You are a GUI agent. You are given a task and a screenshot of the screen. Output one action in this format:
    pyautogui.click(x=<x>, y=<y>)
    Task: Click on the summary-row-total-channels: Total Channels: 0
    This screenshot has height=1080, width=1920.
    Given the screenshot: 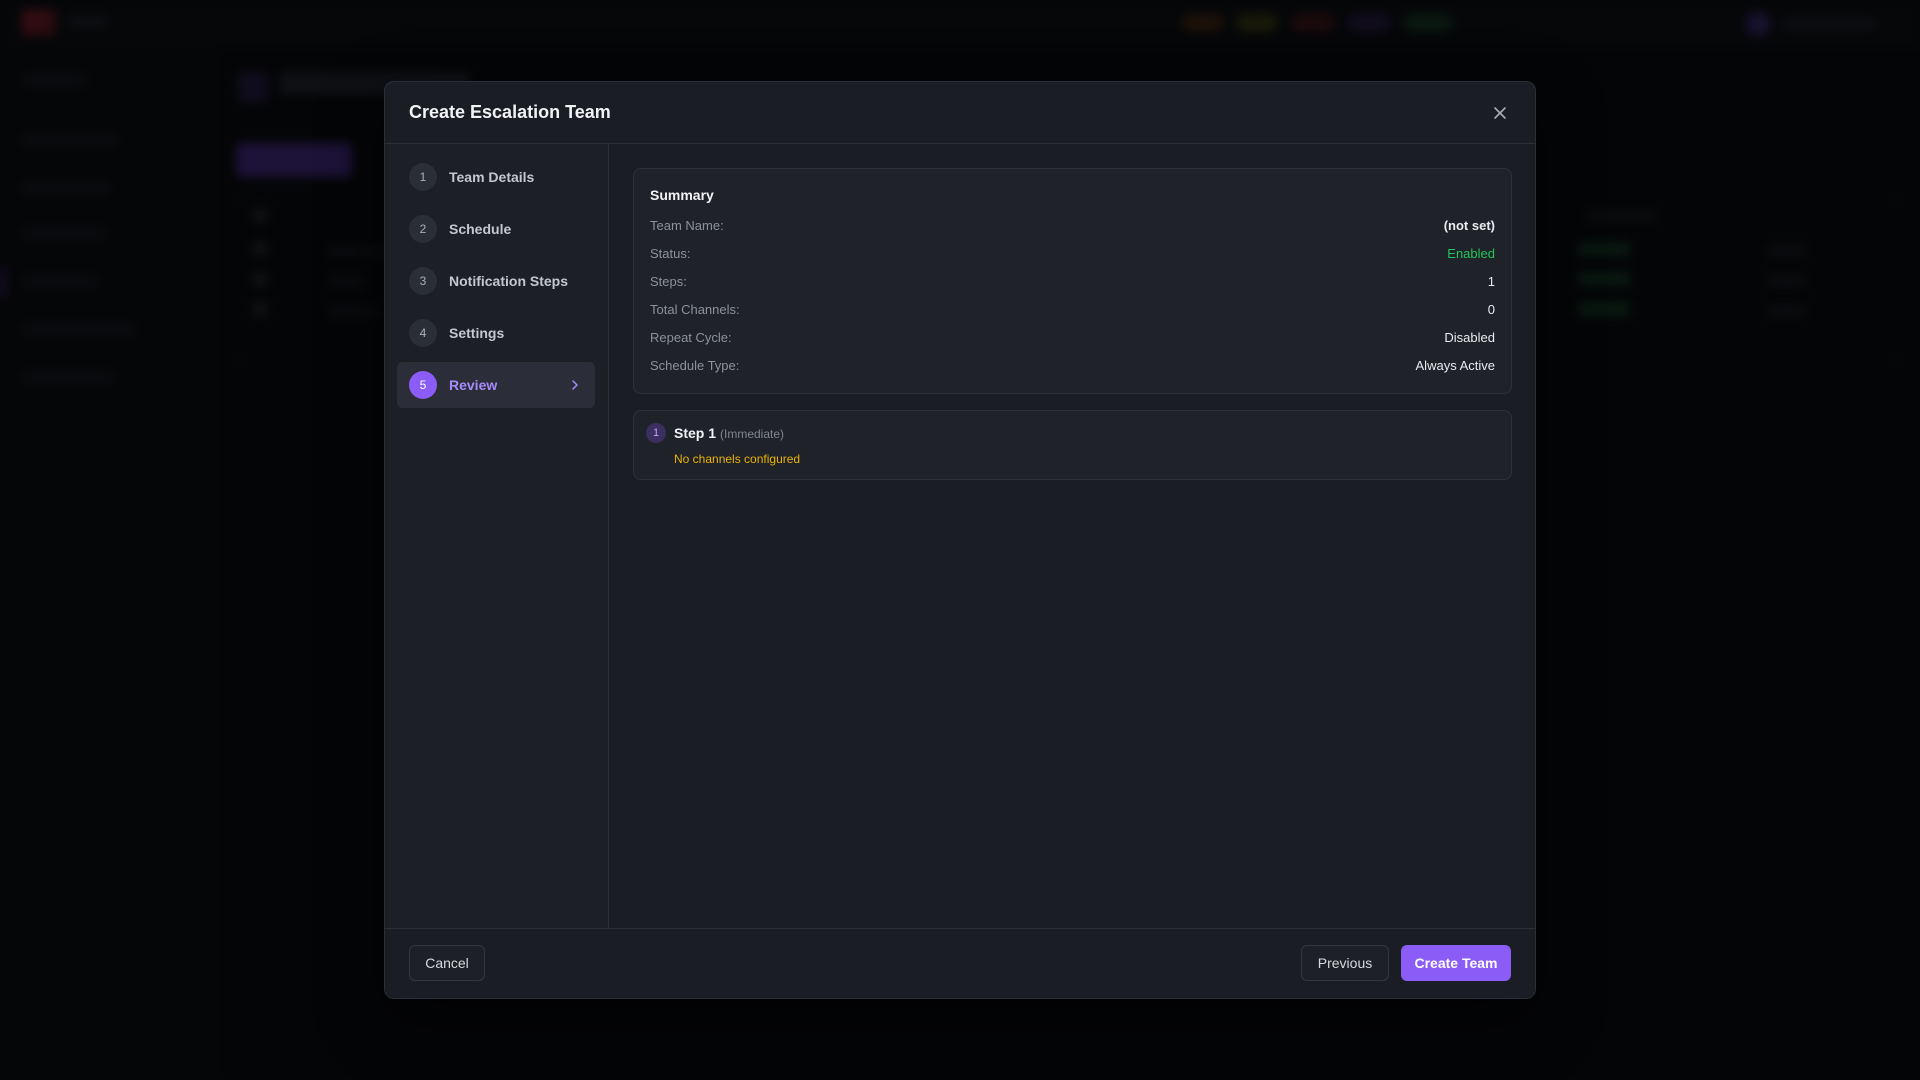 What is the action you would take?
    pyautogui.click(x=1072, y=312)
    